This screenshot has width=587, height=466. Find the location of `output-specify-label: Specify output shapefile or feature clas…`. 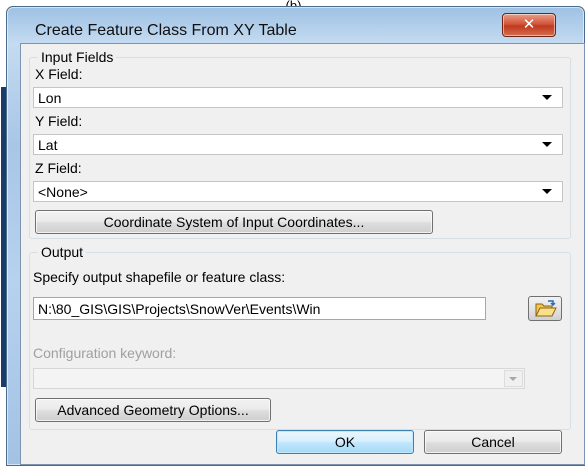

output-specify-label: Specify output shapefile or feature clas… is located at coordinates (159, 277).